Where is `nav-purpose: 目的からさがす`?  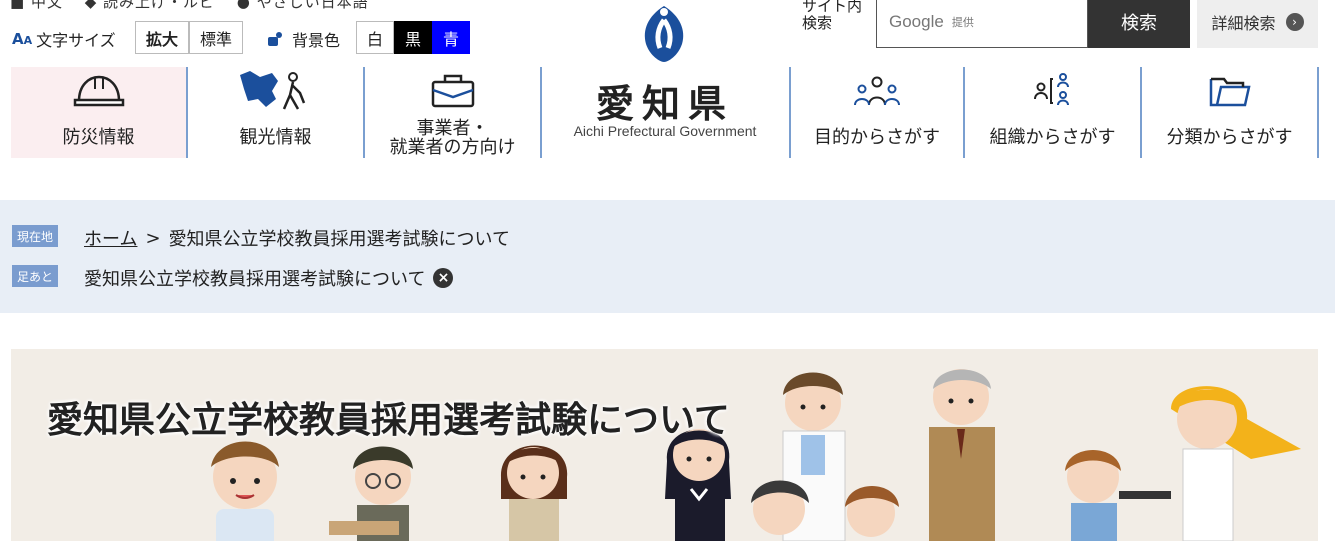
nav-purpose: 目的からさがす is located at coordinates (877, 112).